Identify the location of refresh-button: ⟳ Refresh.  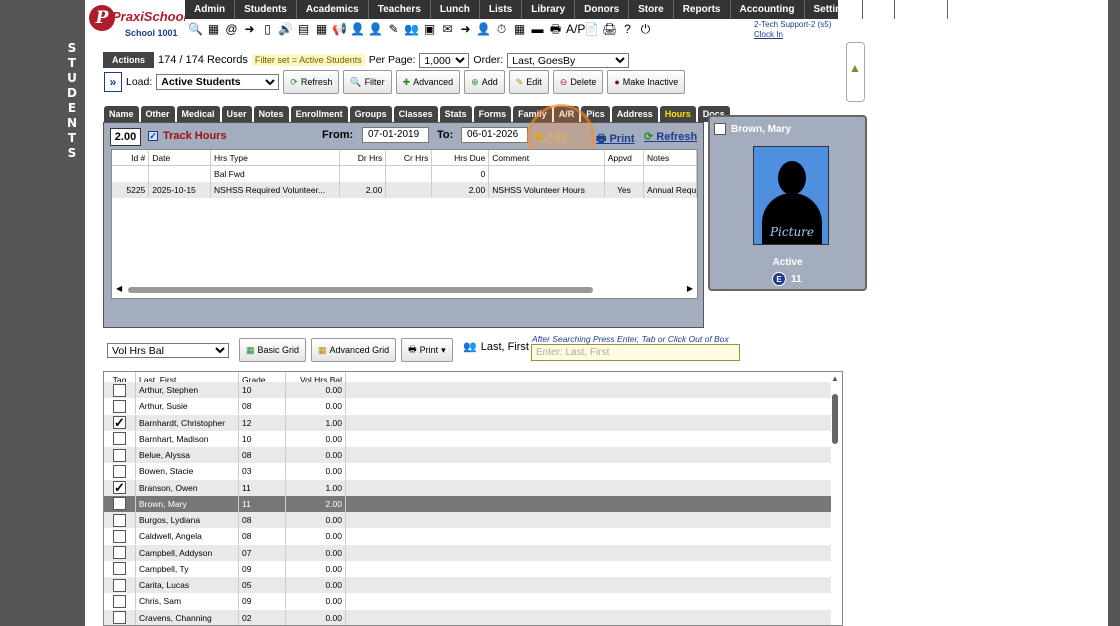
(311, 82).